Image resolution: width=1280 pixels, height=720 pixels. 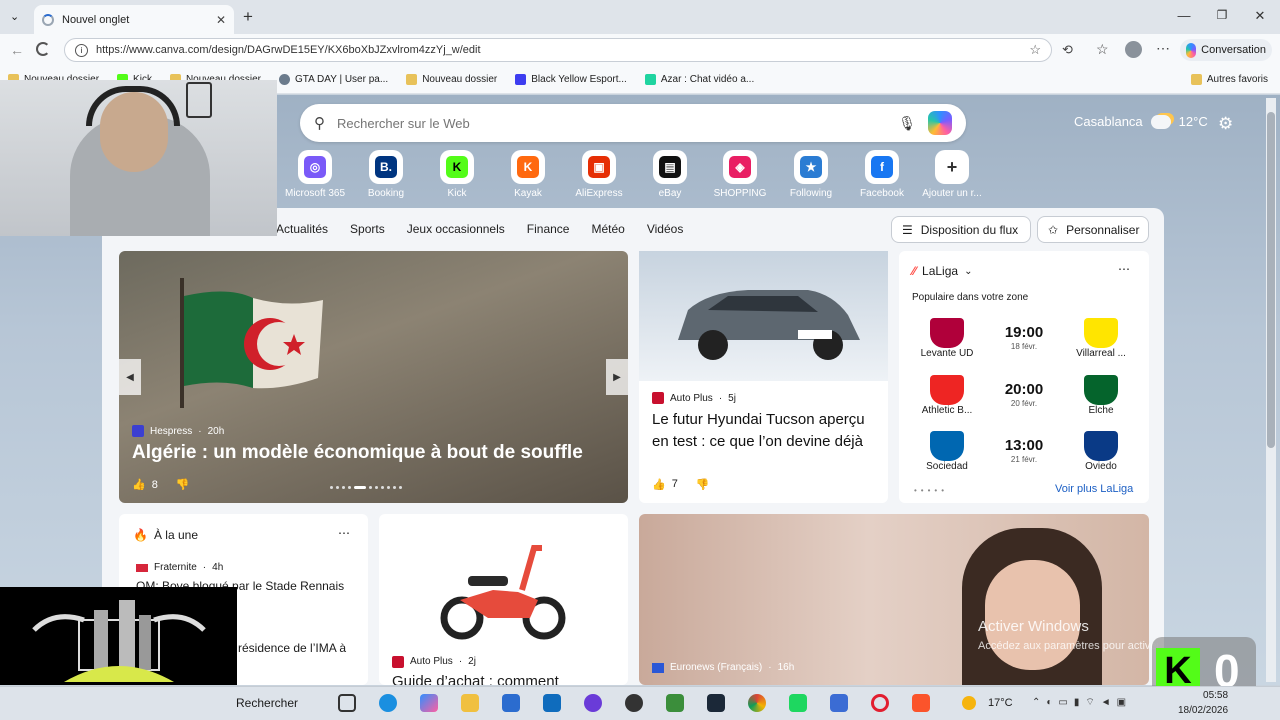 I want to click on copilot-taskbar-icon, so click(x=429, y=703).